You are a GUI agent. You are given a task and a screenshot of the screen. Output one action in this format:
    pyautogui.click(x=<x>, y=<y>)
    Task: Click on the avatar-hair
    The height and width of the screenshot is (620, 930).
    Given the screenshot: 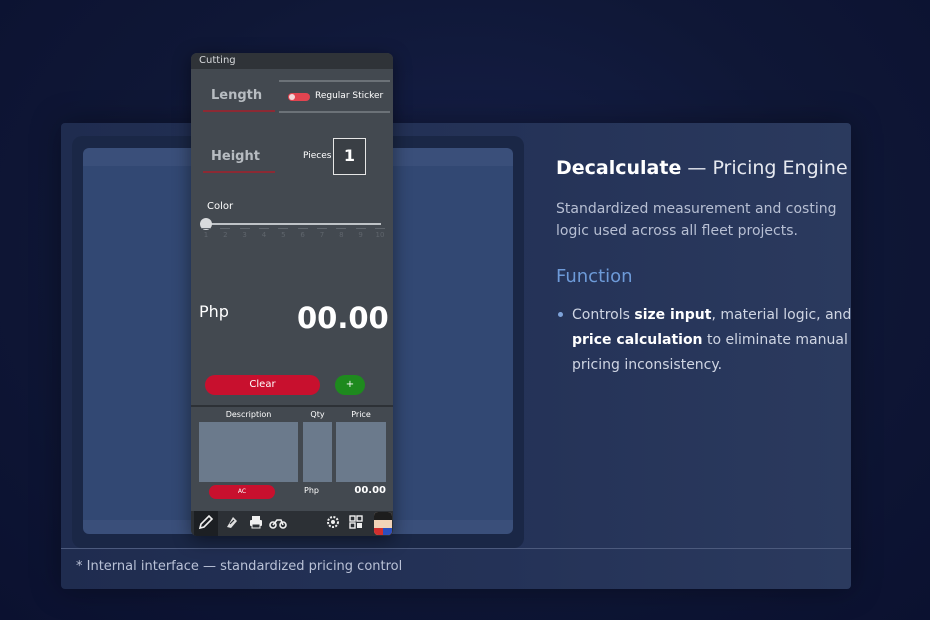 What is the action you would take?
    pyautogui.click(x=383, y=516)
    